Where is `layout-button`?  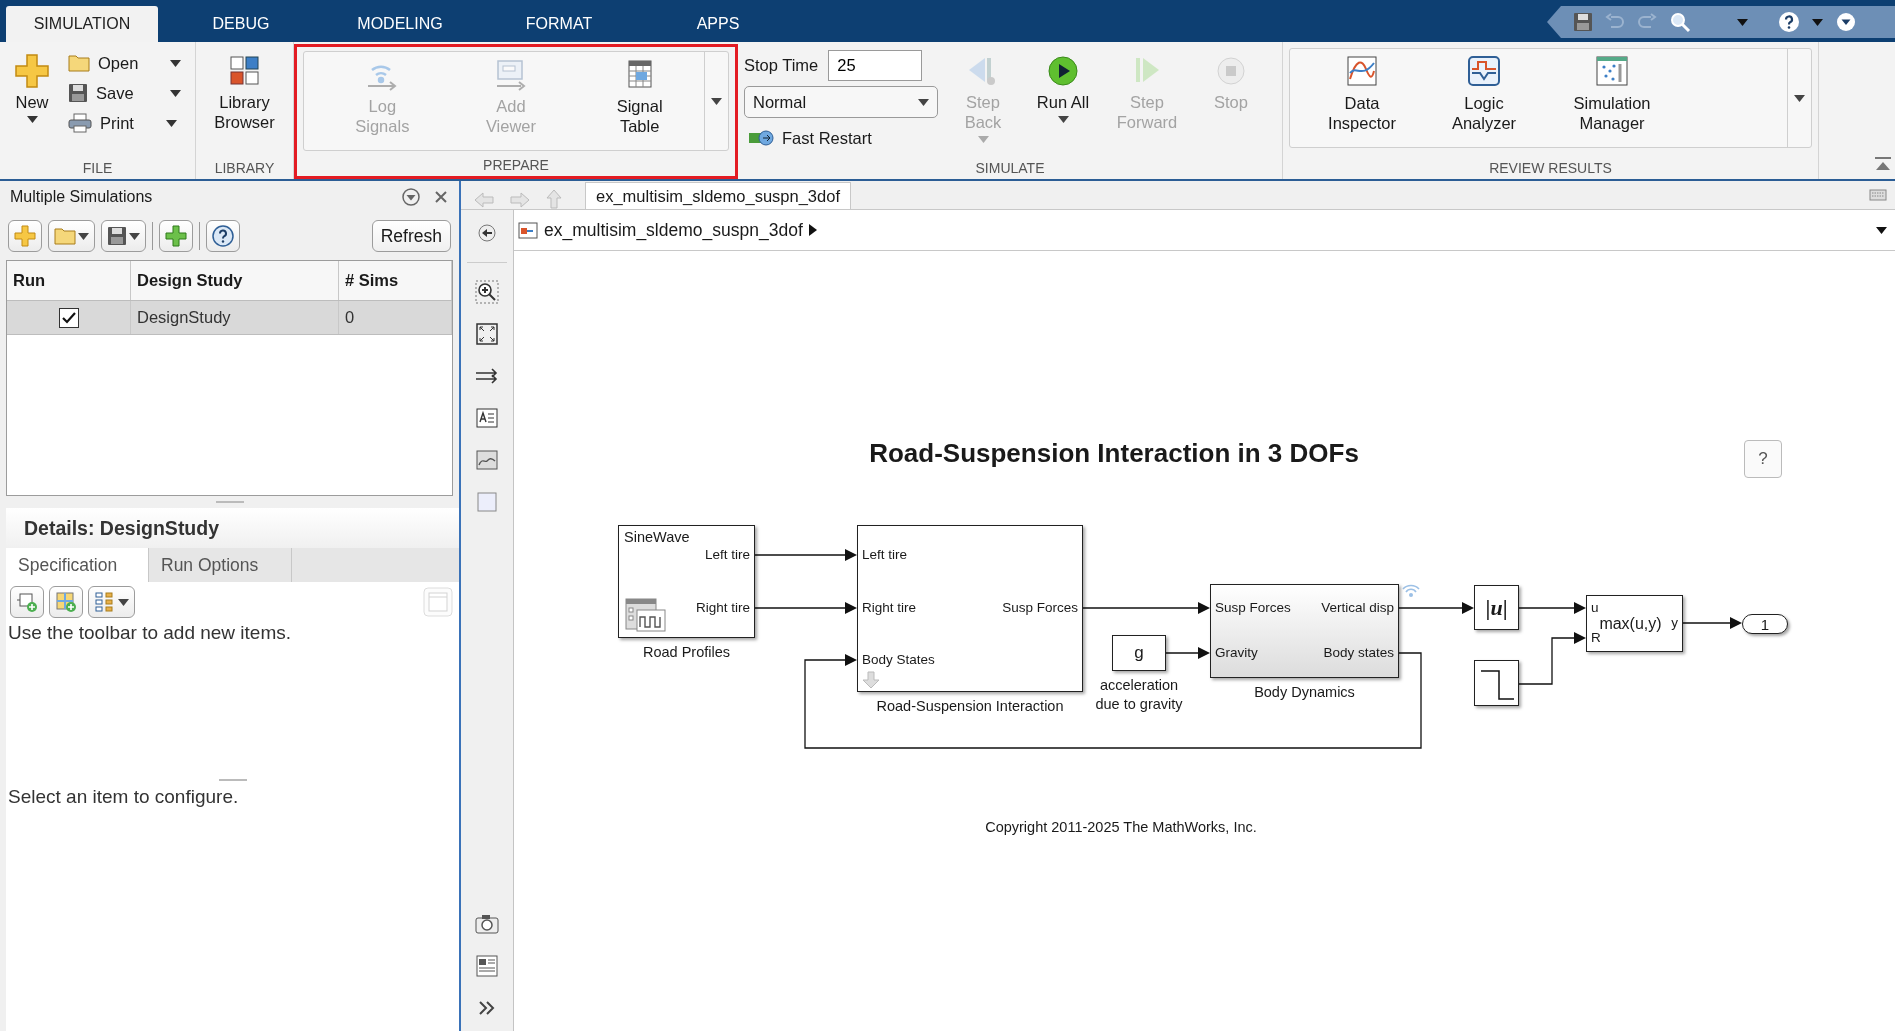 layout-button is located at coordinates (111, 602).